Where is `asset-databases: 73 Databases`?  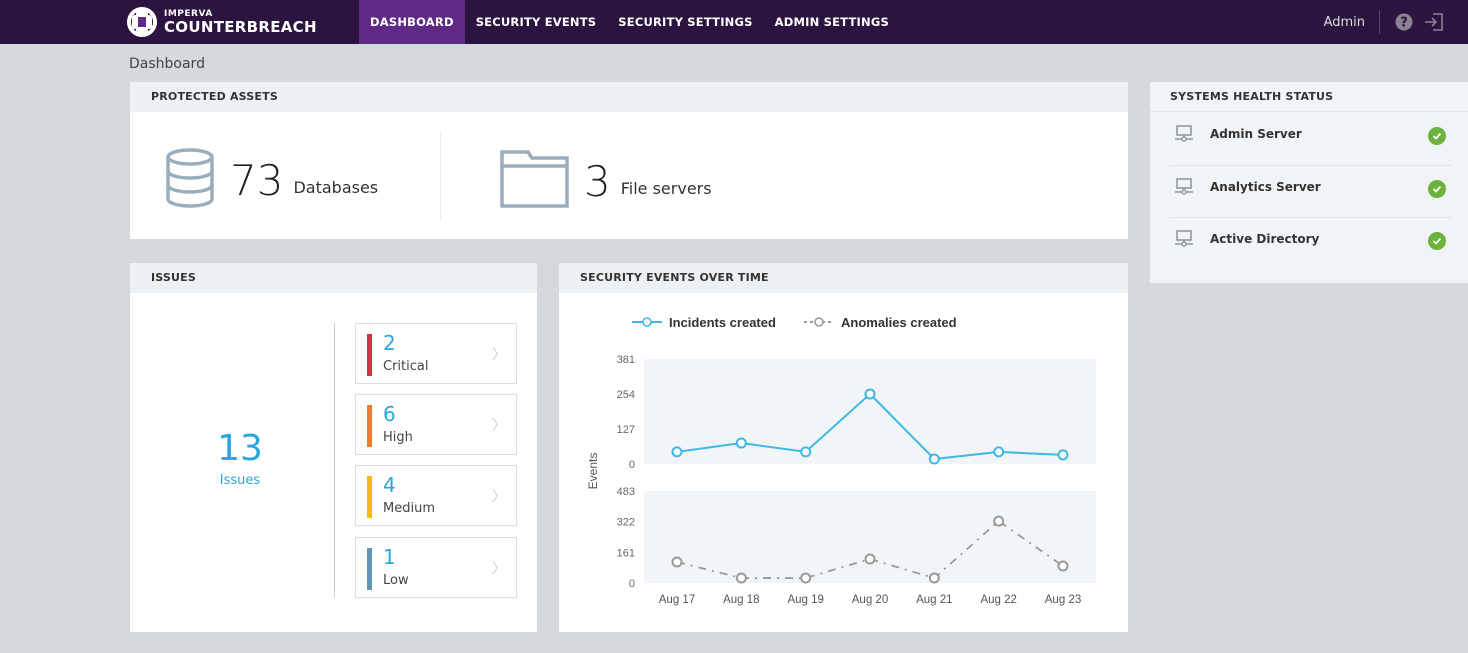 asset-databases: 73 Databases is located at coordinates (271, 180).